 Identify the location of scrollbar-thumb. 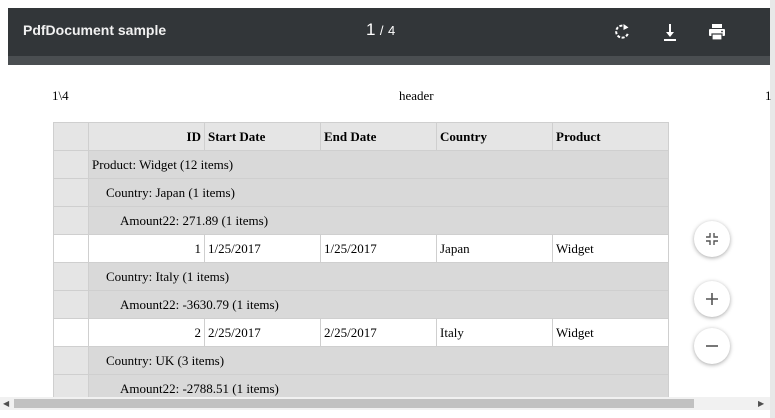
(354, 403).